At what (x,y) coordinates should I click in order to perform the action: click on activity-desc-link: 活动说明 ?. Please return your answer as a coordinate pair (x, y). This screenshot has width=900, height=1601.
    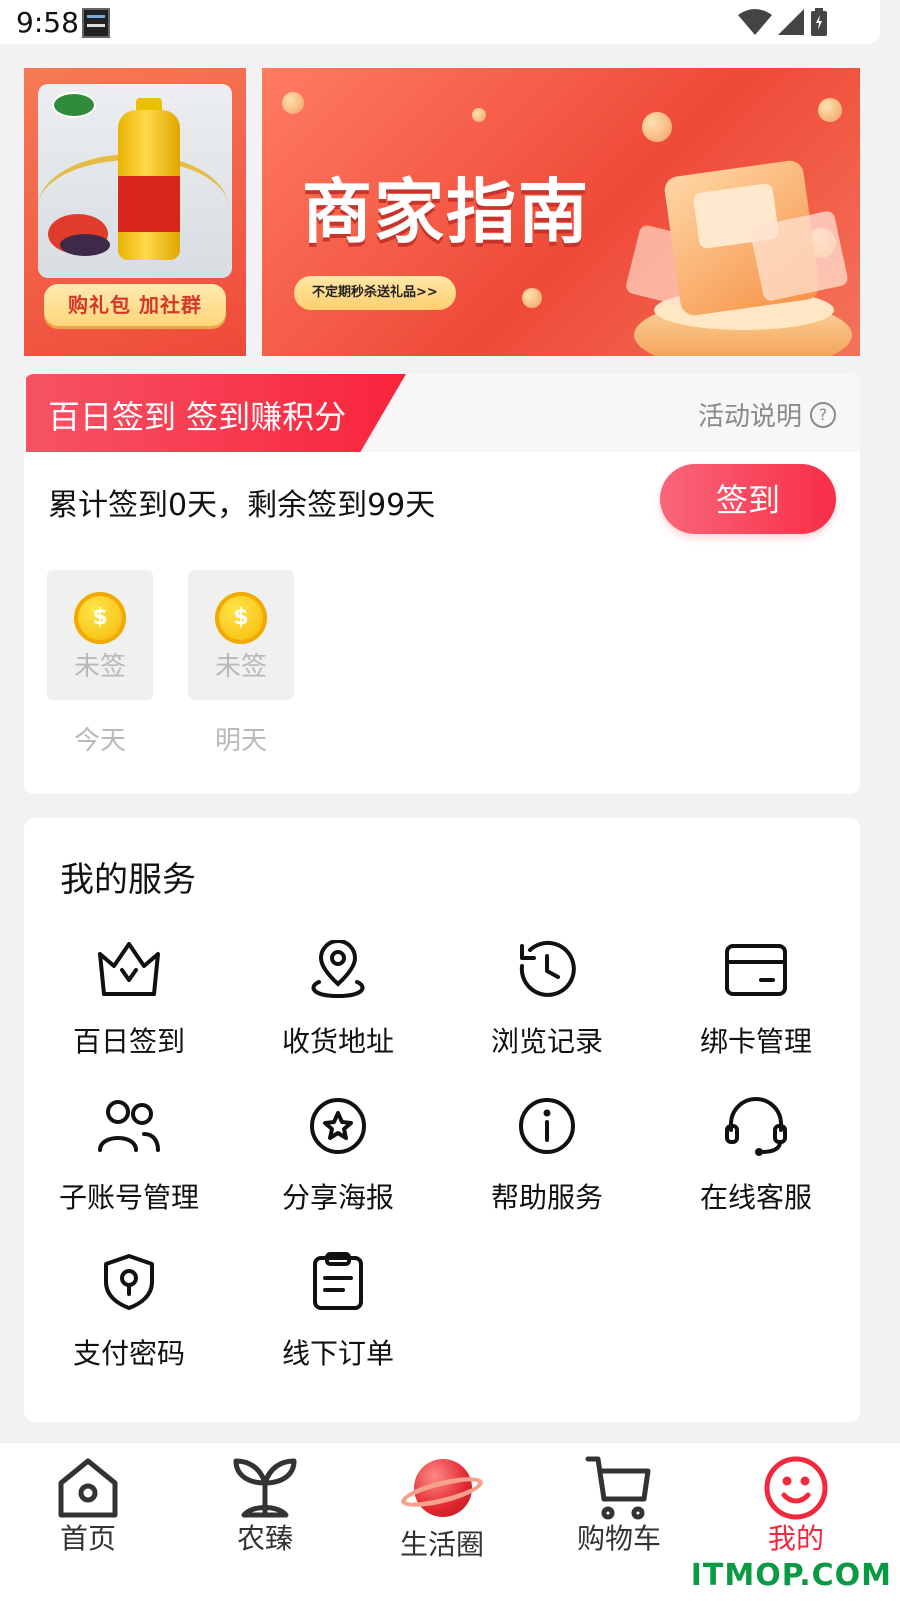
    Looking at the image, I should click on (767, 414).